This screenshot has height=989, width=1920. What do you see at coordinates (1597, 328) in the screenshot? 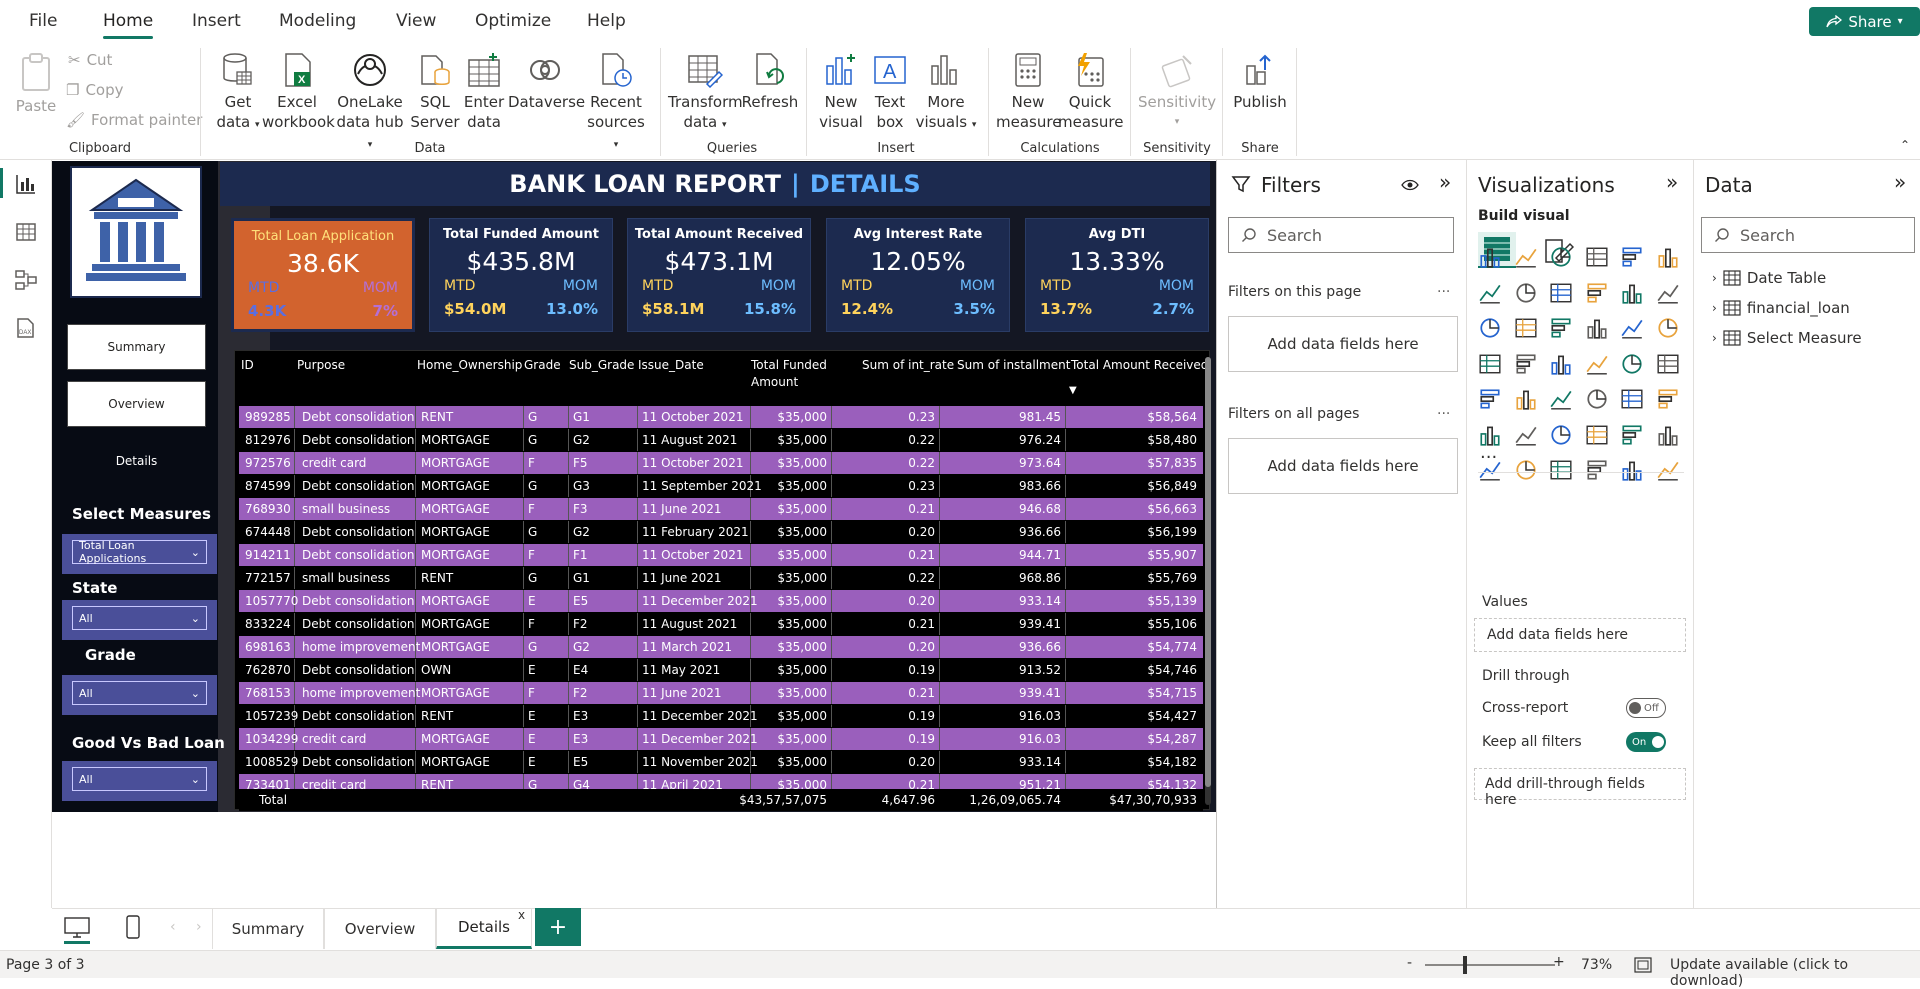
I see `pie-chart-icon` at bounding box center [1597, 328].